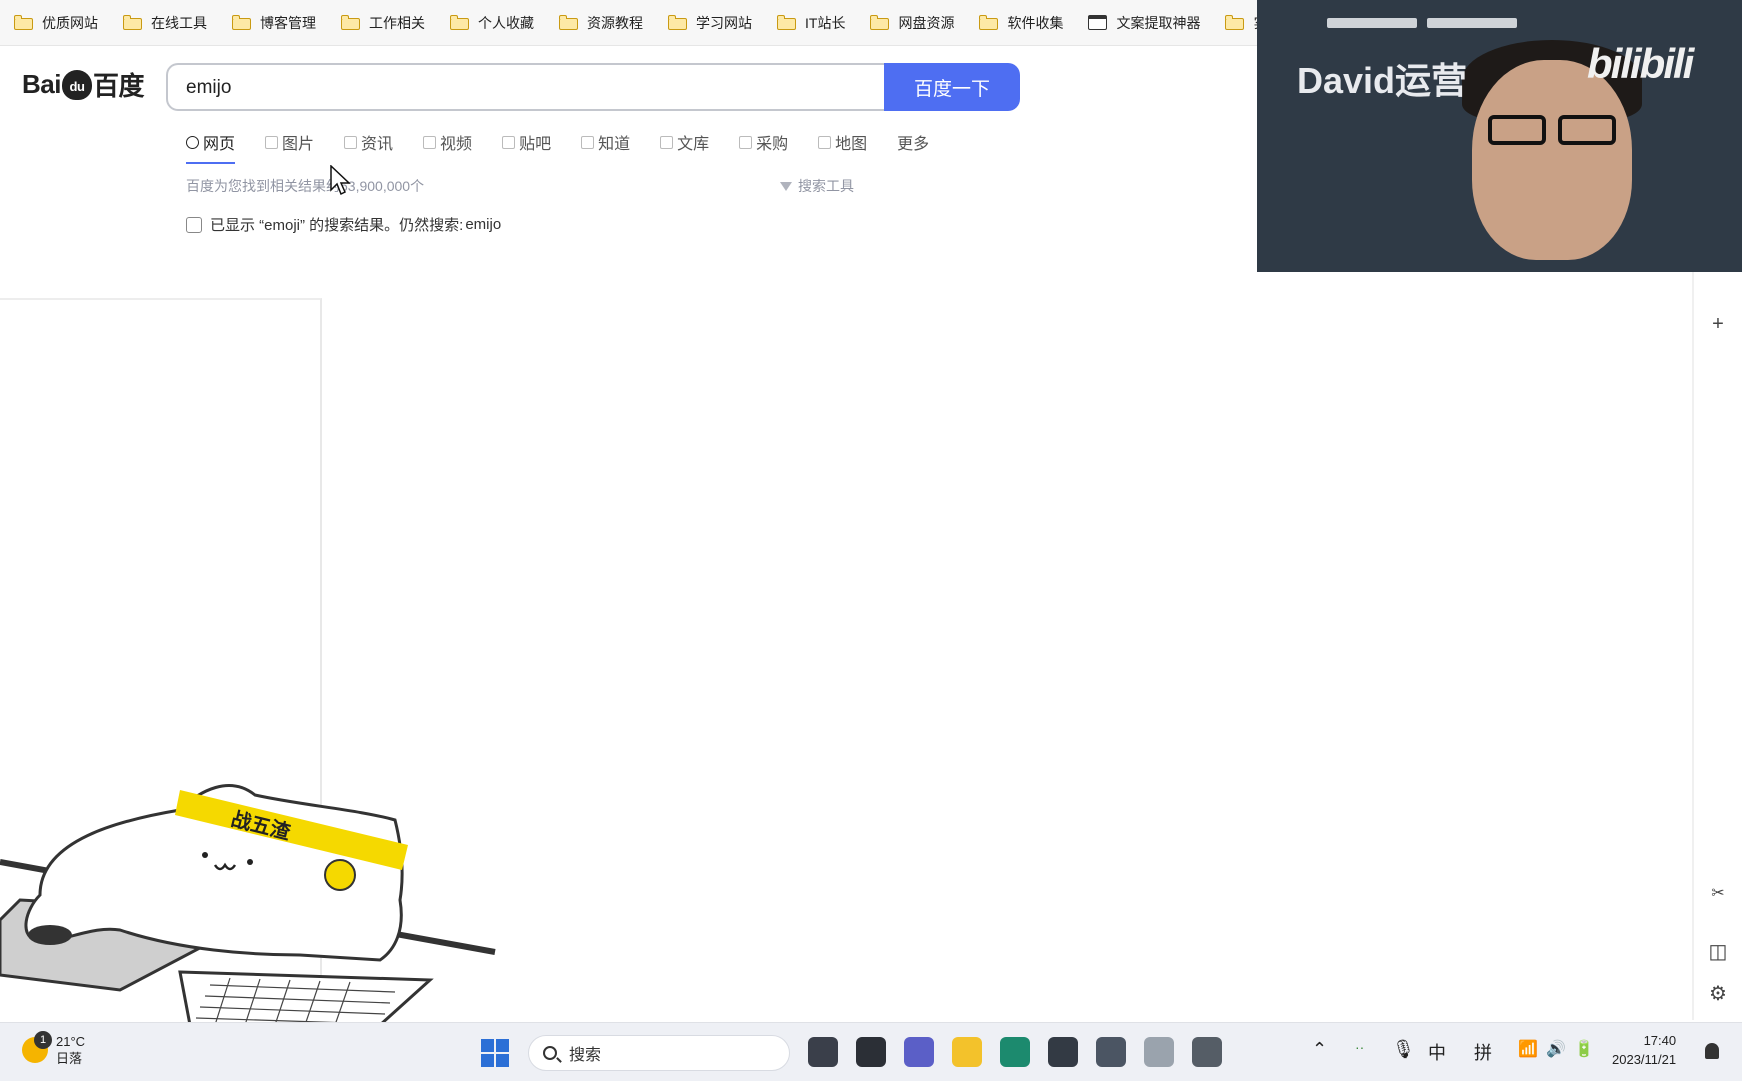  I want to click on bookmark-item: 学习网站, so click(710, 23).